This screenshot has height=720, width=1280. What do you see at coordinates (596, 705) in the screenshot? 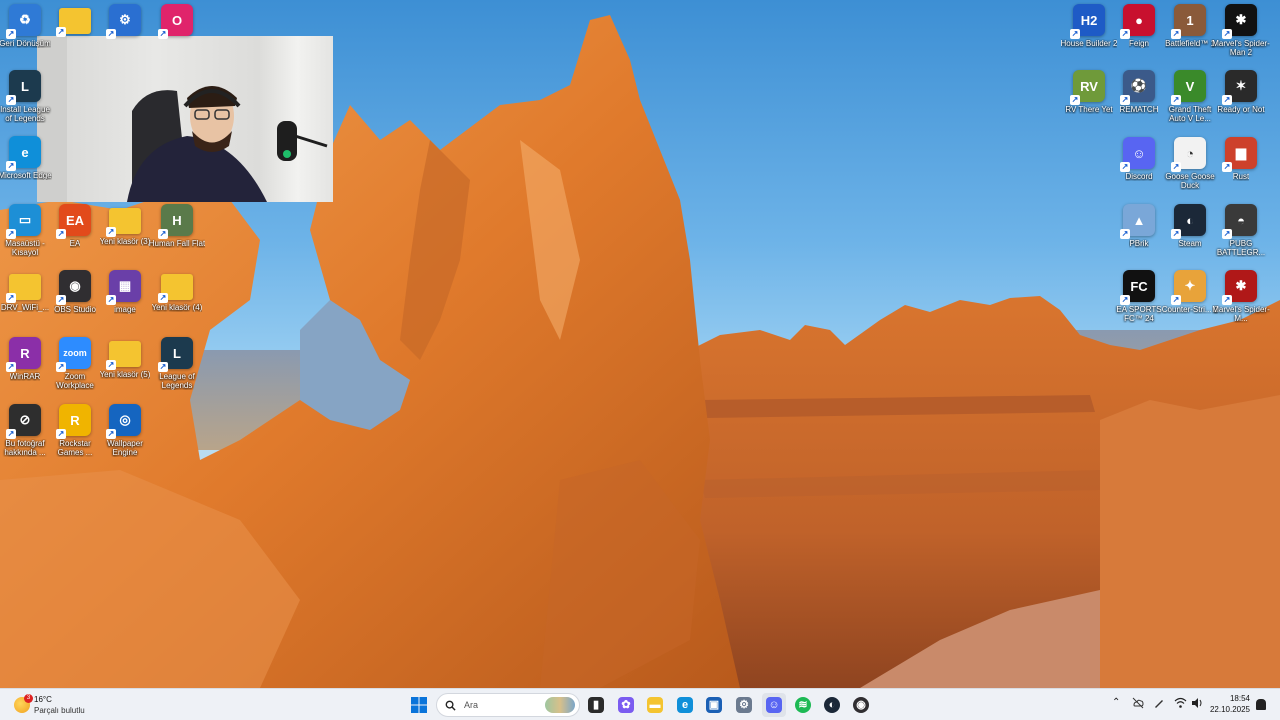
I see `taskbar-task-view: ▮` at bounding box center [596, 705].